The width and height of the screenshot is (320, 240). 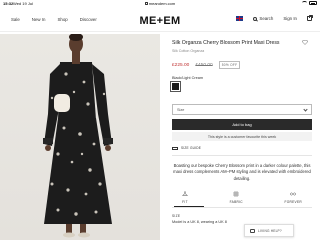 What do you see at coordinates (242, 65) in the screenshot?
I see `price-row: £225.00 £450.00 50% OFF` at bounding box center [242, 65].